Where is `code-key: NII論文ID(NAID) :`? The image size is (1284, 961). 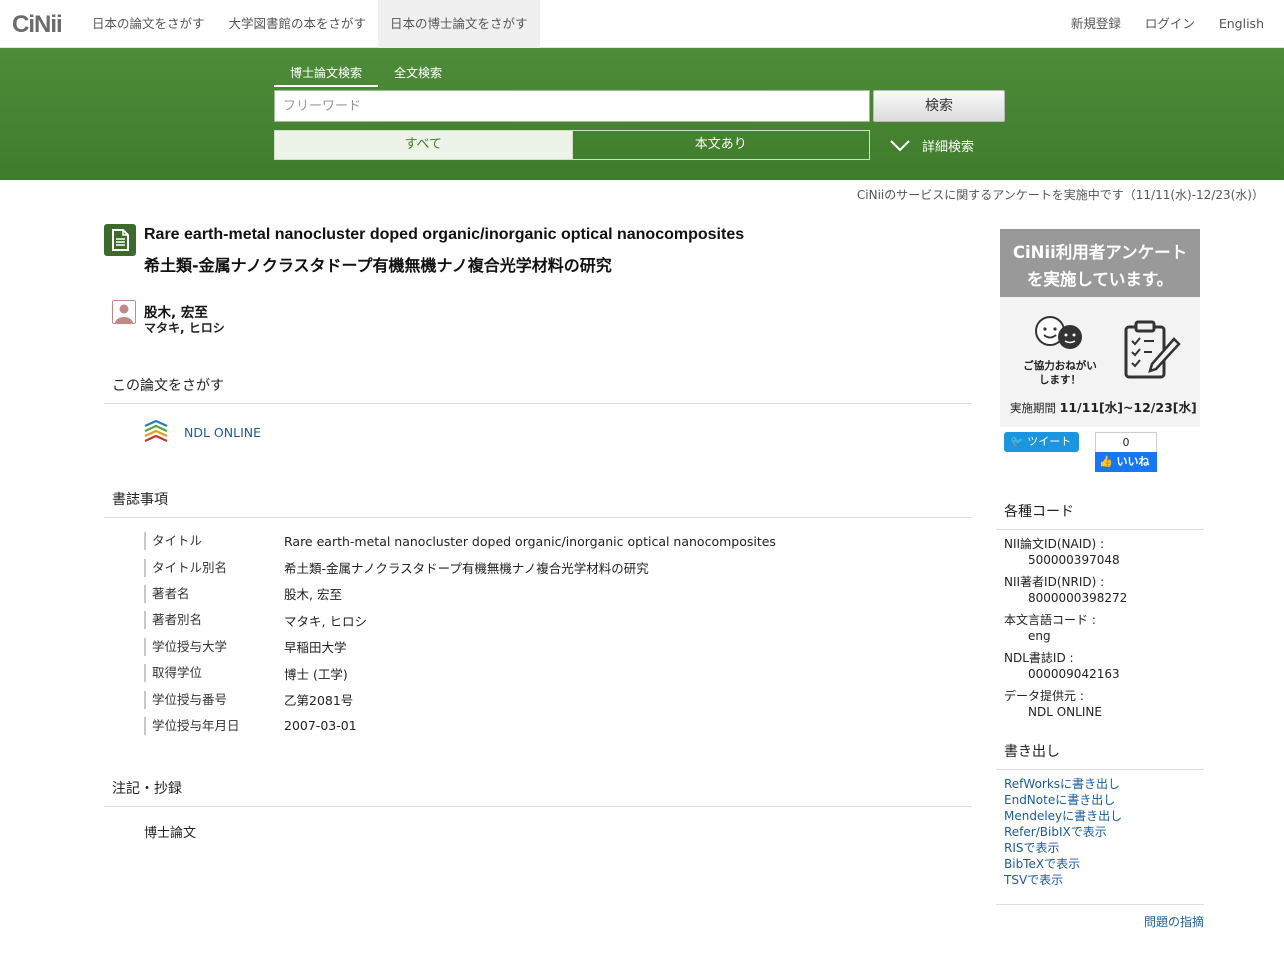
code-key: NII論文ID(NAID) : is located at coordinates (1054, 544).